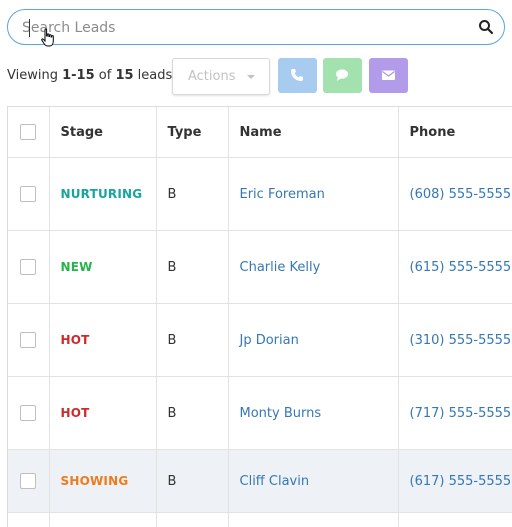  Describe the element at coordinates (89, 75) in the screenshot. I see `viewing-count: Viewing 1-15 of 15 leads` at that location.